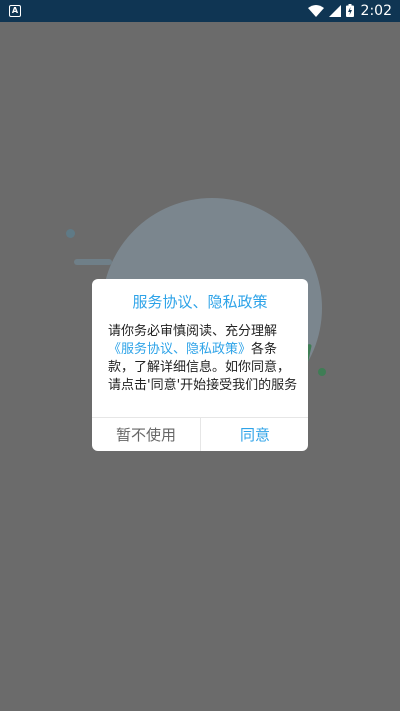 The image size is (400, 711). What do you see at coordinates (315, 11) in the screenshot?
I see `wifi-icon` at bounding box center [315, 11].